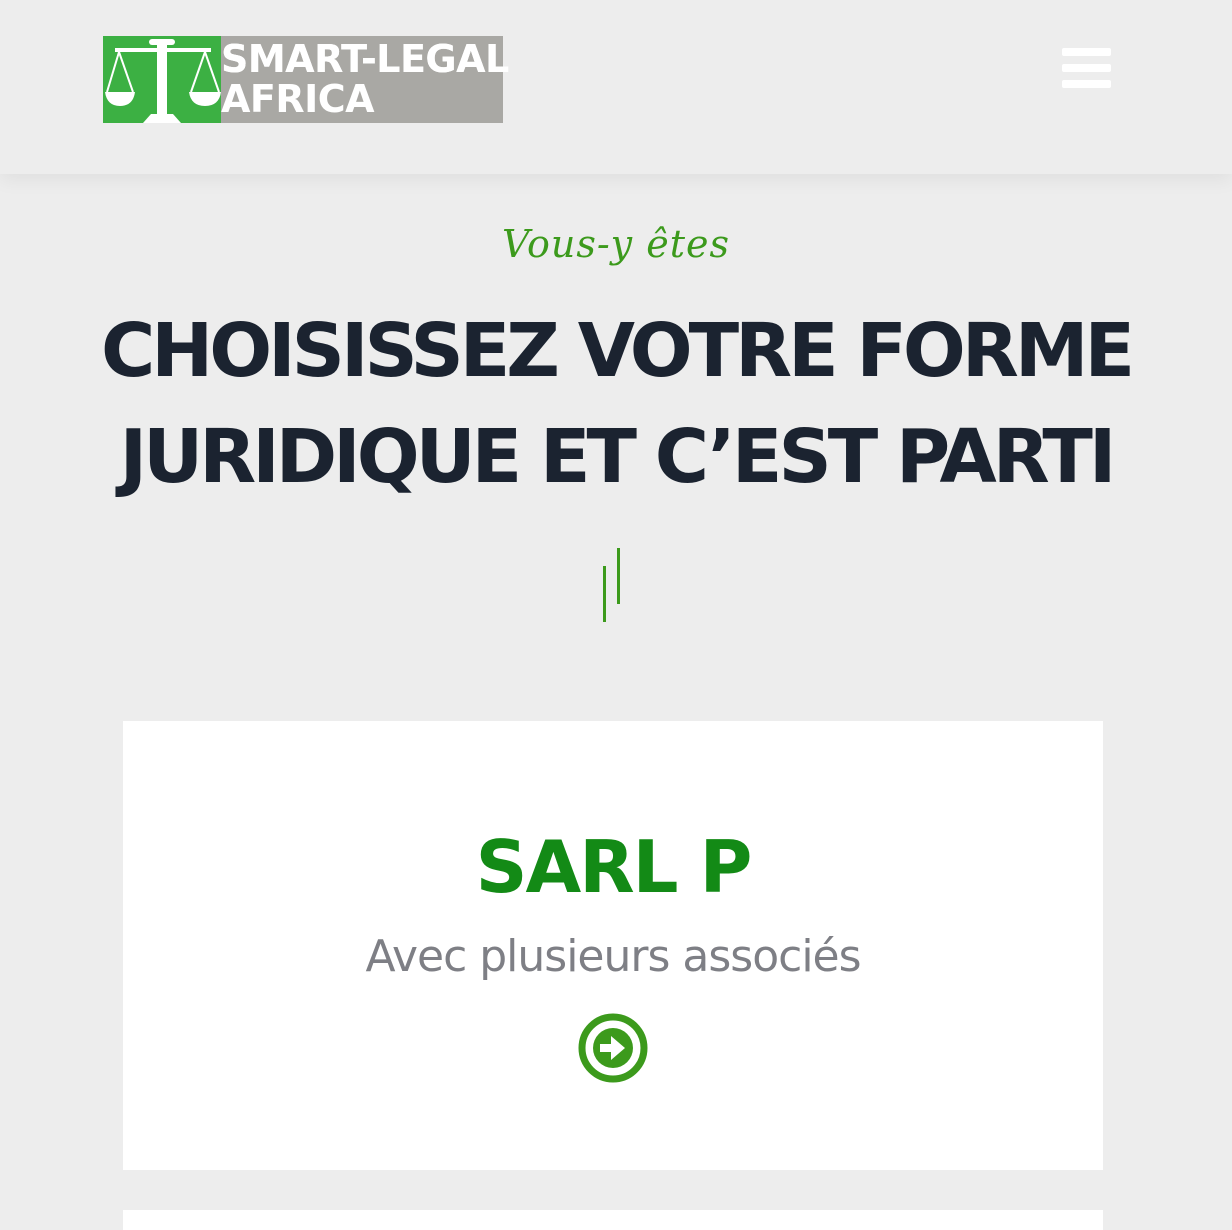 This screenshot has height=1230, width=1232. Describe the element at coordinates (1086, 52) in the screenshot. I see `menu-bar-top` at that location.